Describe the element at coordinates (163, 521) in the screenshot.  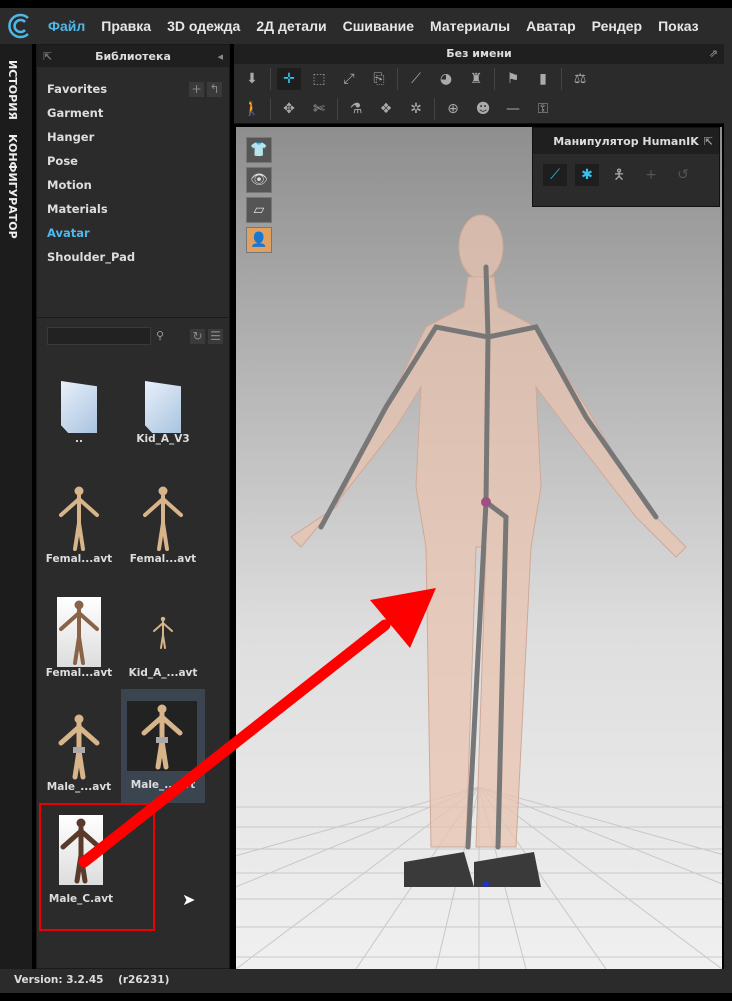
I see `library-item-female-2: Femal...avt` at that location.